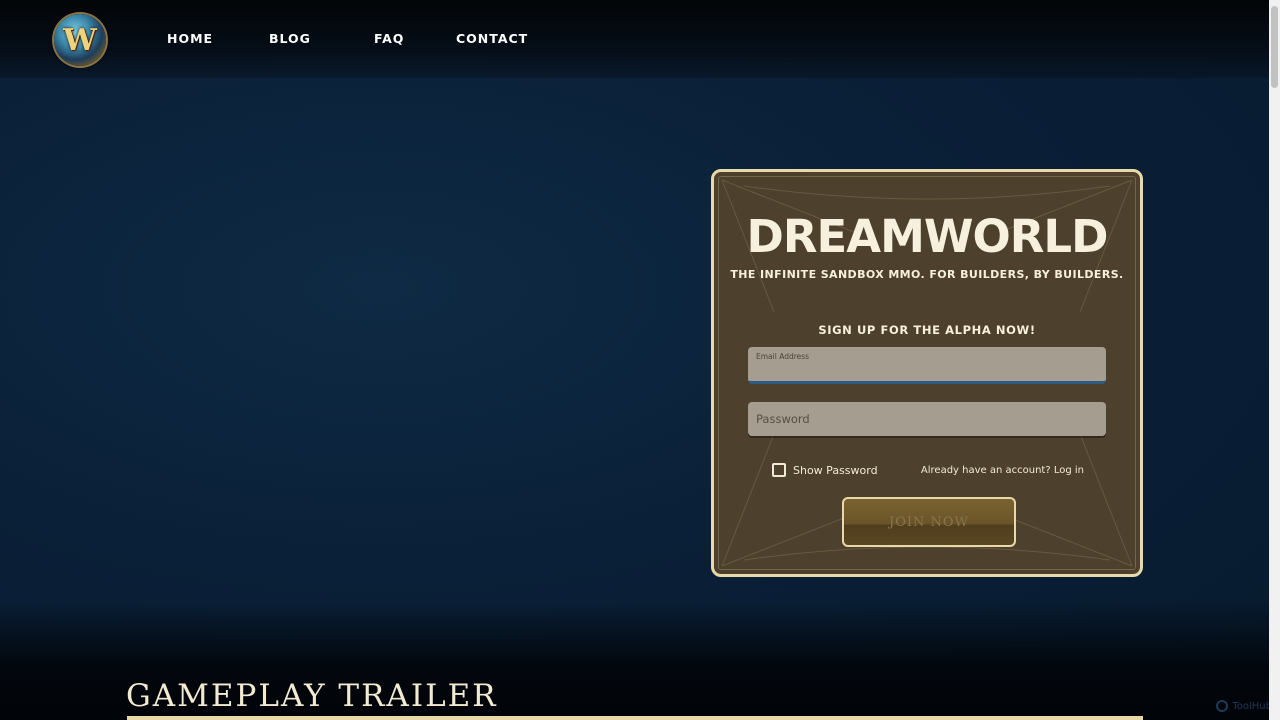 This screenshot has height=720, width=1280. I want to click on signup-heading: SIGN UP FOR THE ALPHA NOW!, so click(927, 330).